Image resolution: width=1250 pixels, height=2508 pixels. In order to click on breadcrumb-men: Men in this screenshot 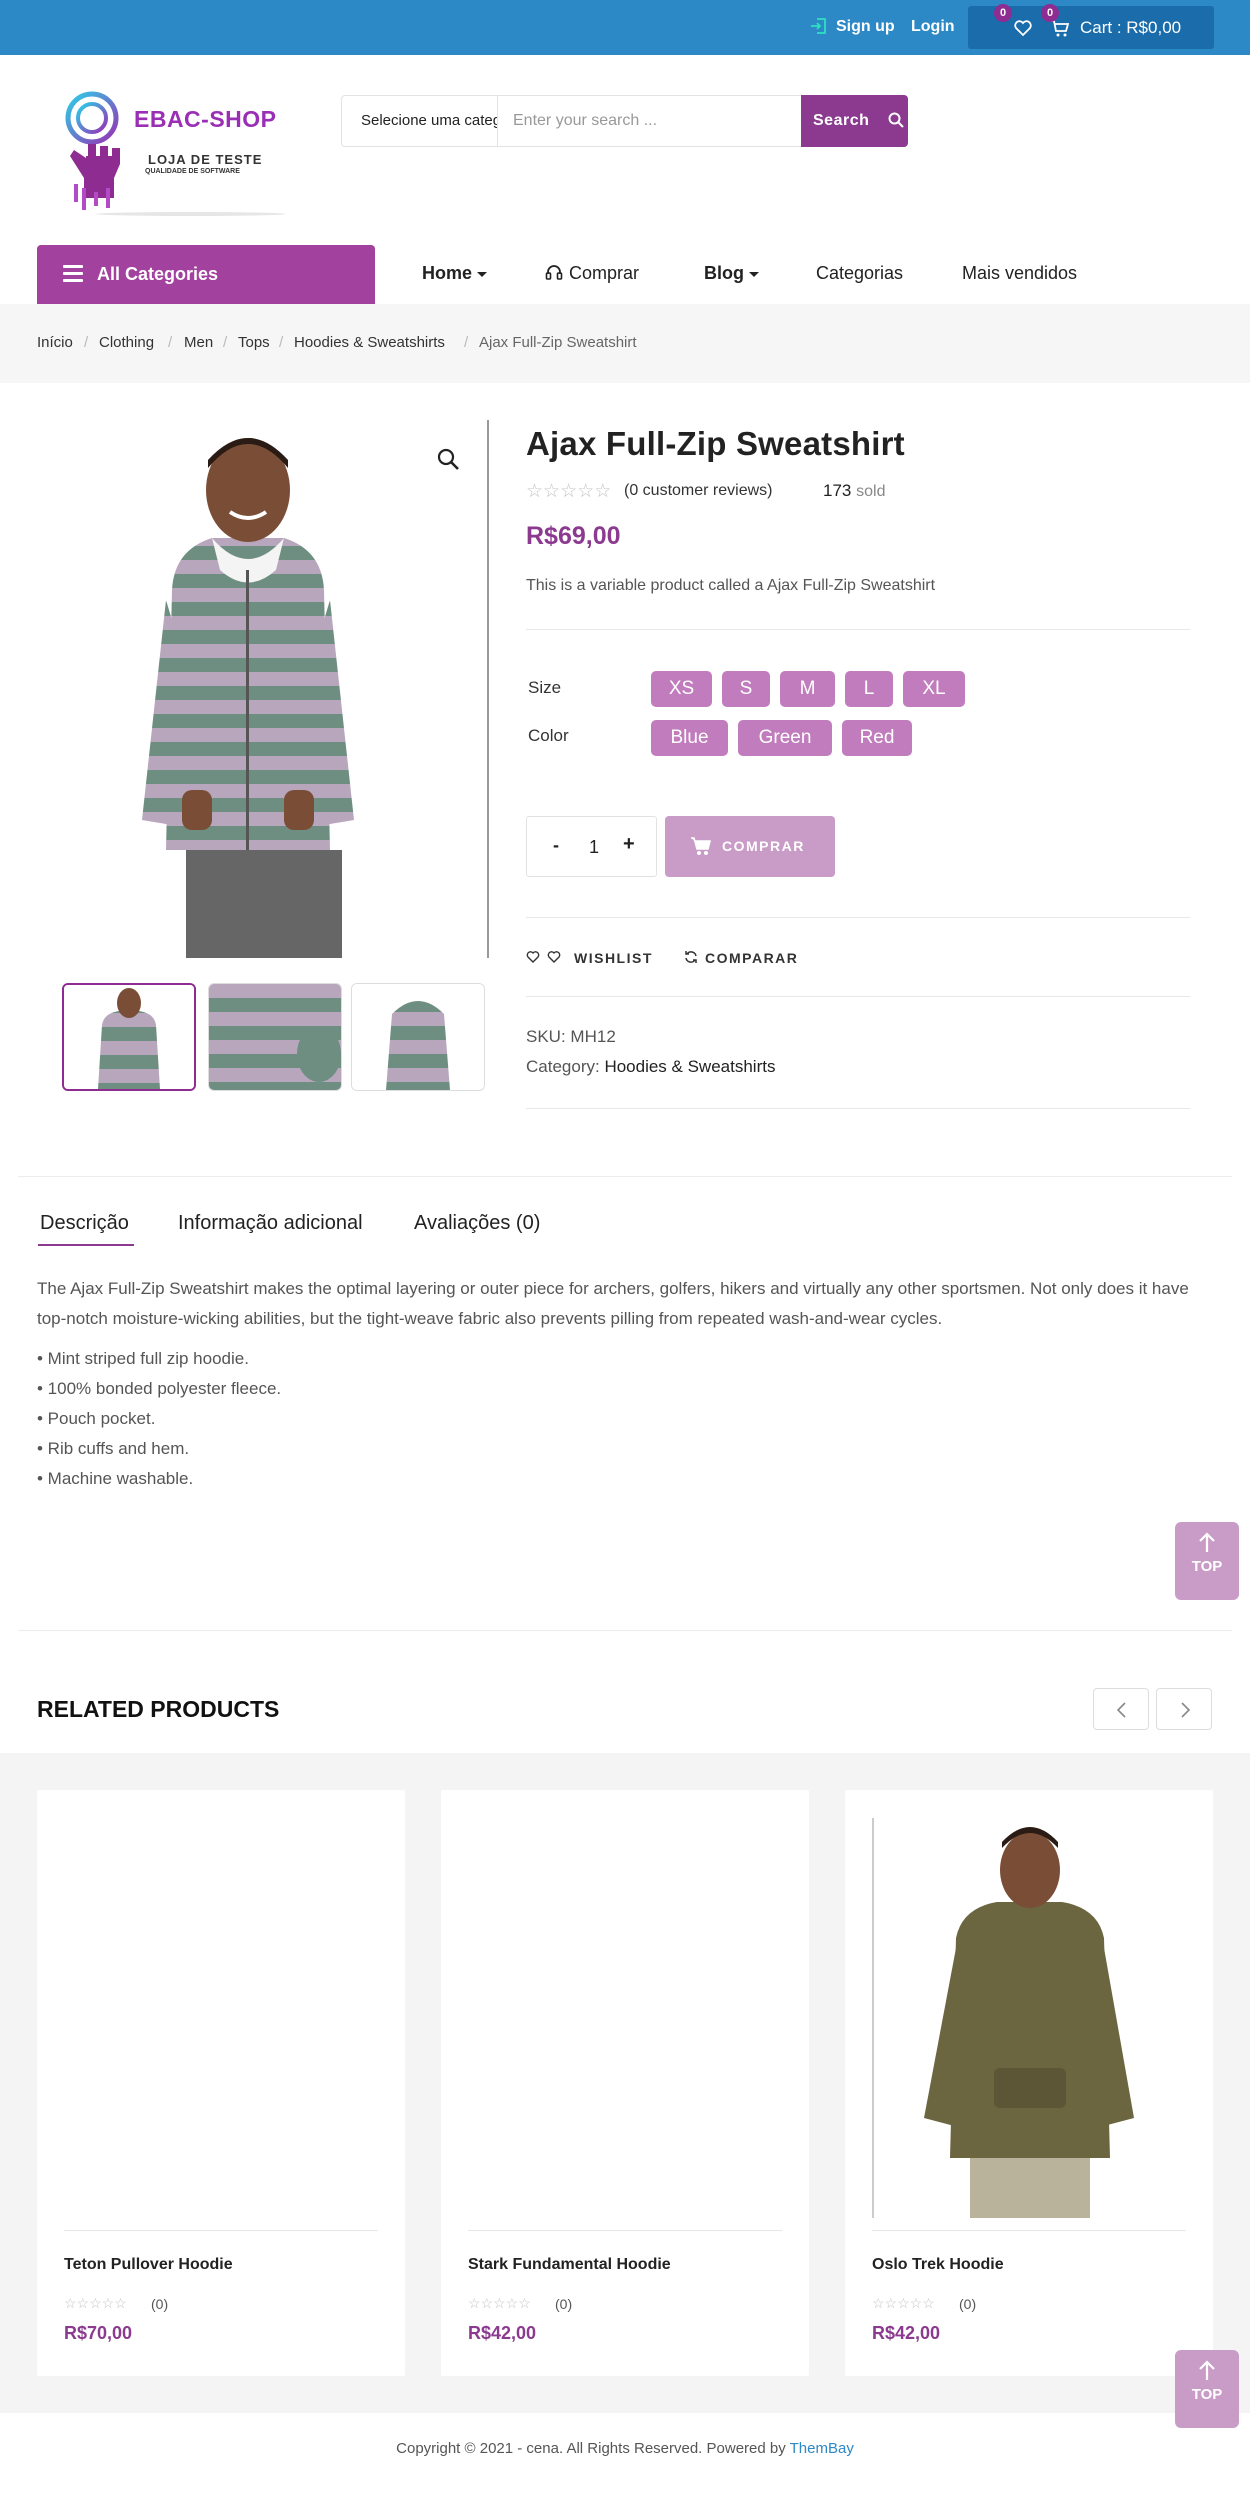, I will do `click(198, 342)`.